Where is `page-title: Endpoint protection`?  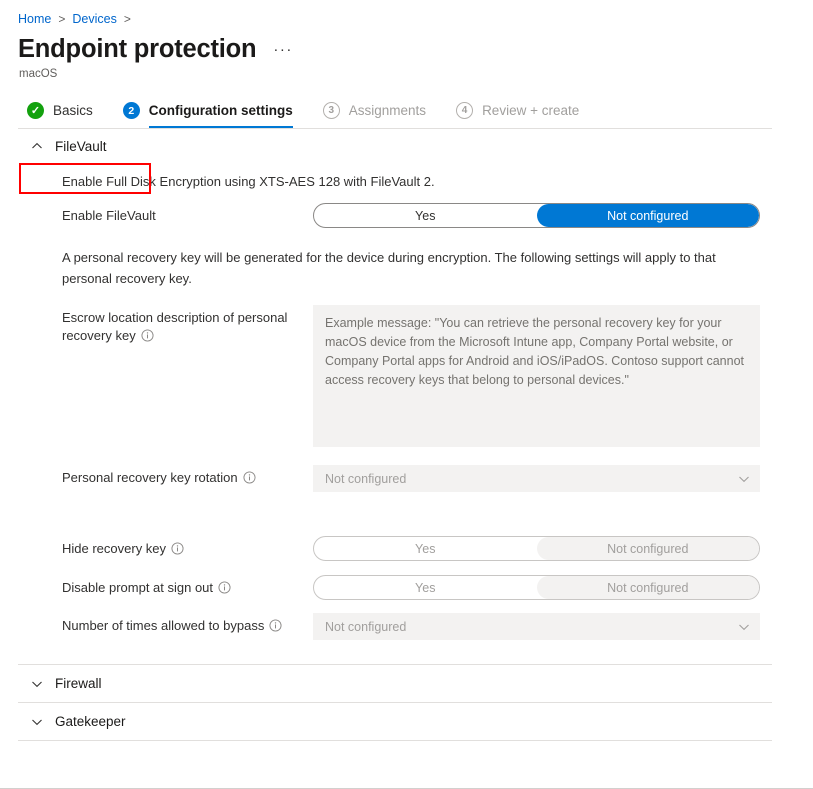
page-title: Endpoint protection is located at coordinates (137, 49).